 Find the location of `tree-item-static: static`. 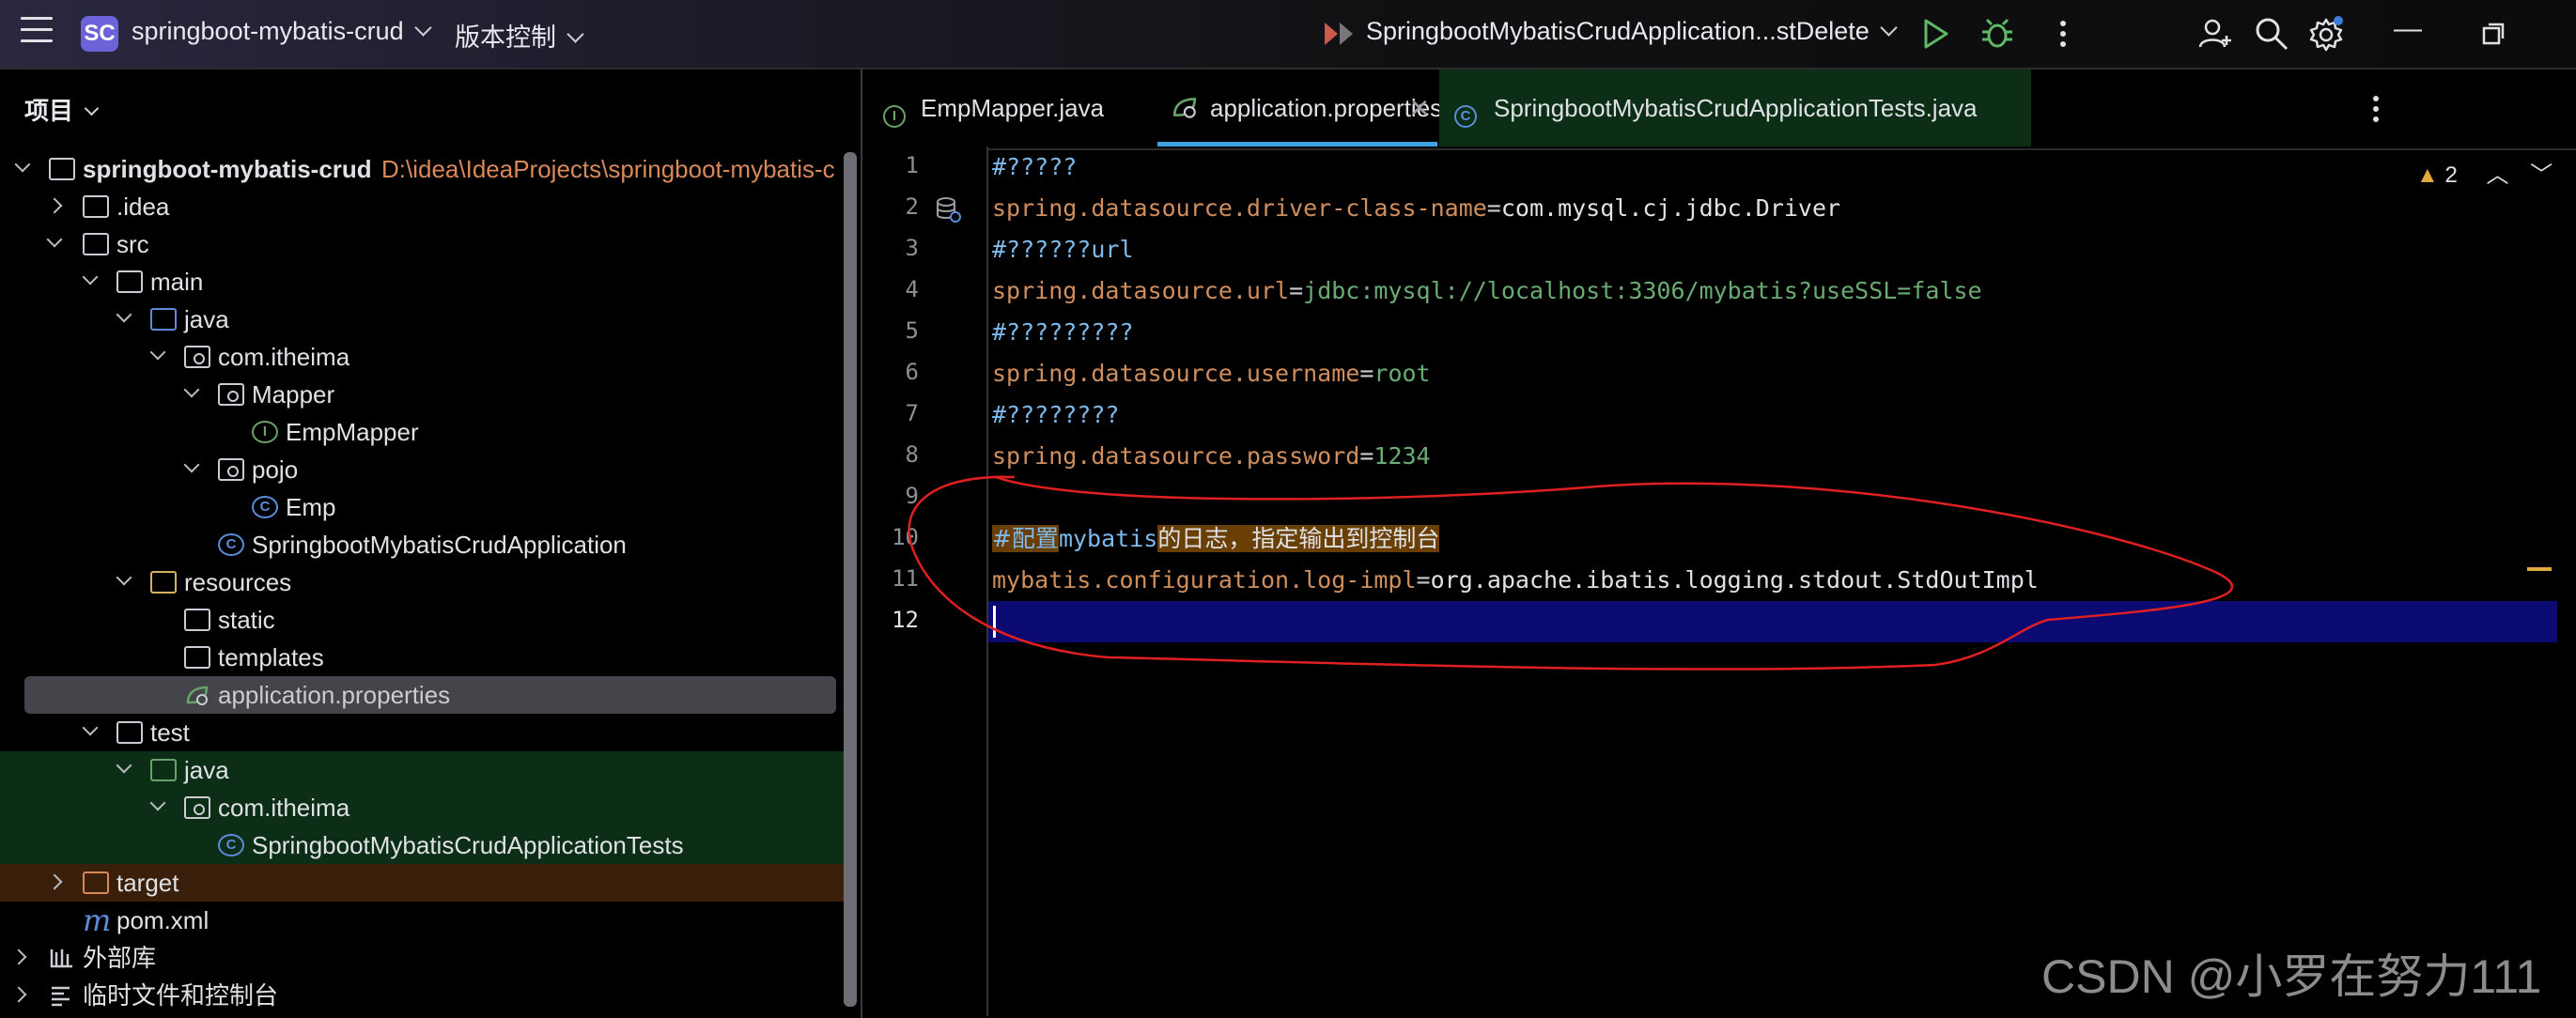

tree-item-static: static is located at coordinates (423, 620).